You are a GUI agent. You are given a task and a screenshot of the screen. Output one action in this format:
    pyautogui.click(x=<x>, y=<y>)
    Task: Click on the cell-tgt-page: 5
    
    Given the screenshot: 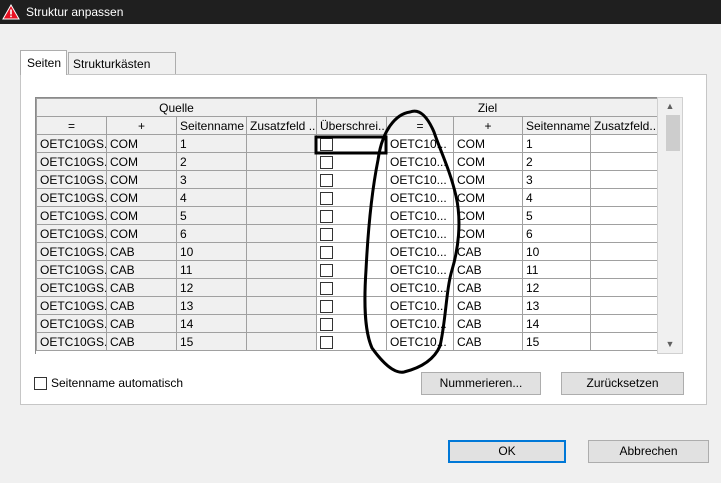 What is the action you would take?
    pyautogui.click(x=556, y=215)
    